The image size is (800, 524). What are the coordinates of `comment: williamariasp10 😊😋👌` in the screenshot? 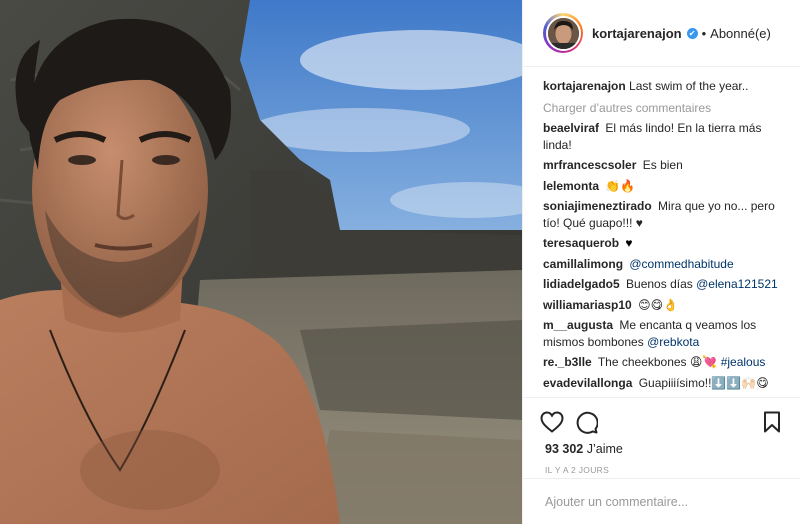 It's located at (662, 305).